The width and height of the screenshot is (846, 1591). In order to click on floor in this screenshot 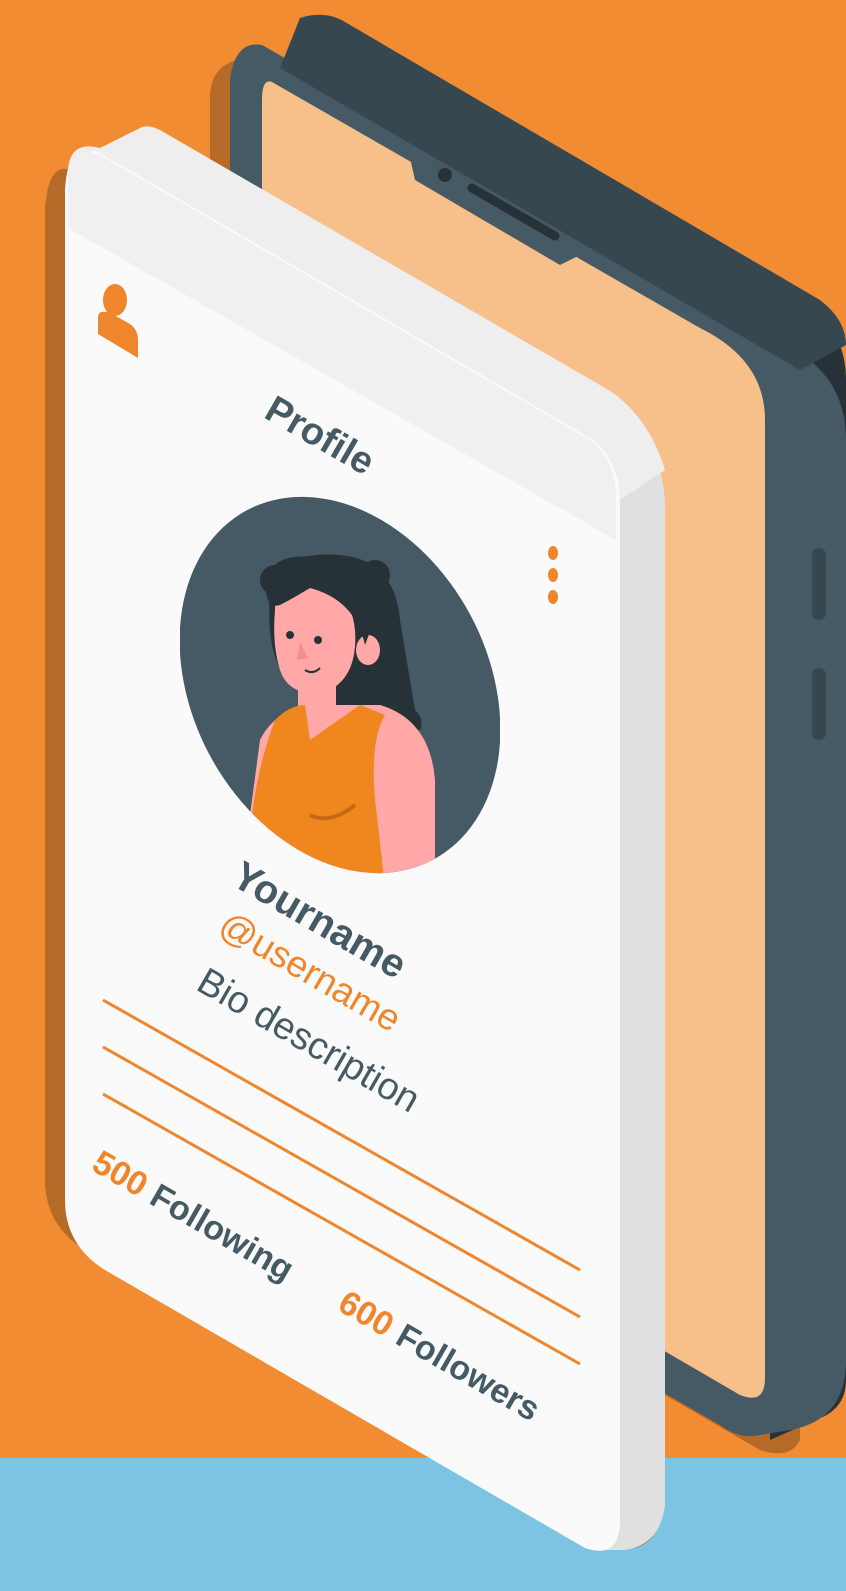, I will do `click(423, 1524)`.